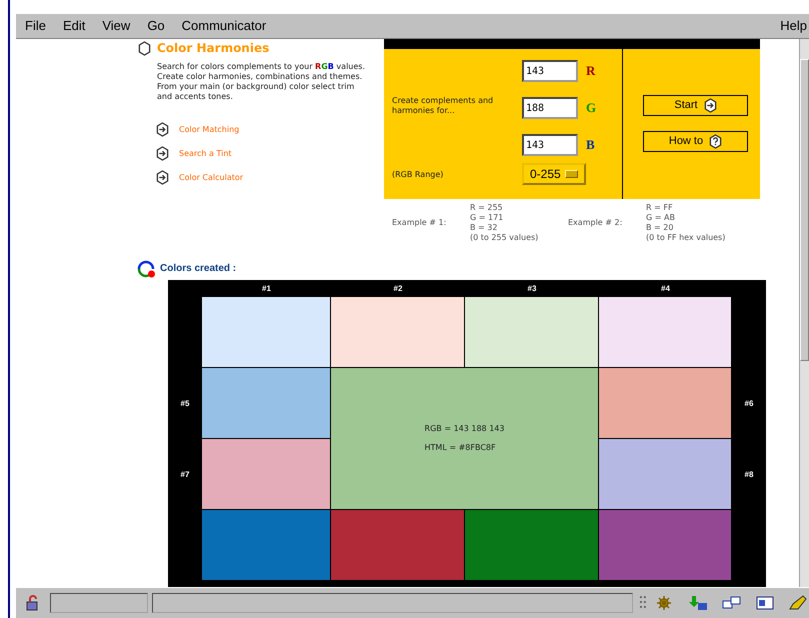 The image size is (809, 618). Describe the element at coordinates (213, 48) in the screenshot. I see `page-title: Color Harmonies` at that location.